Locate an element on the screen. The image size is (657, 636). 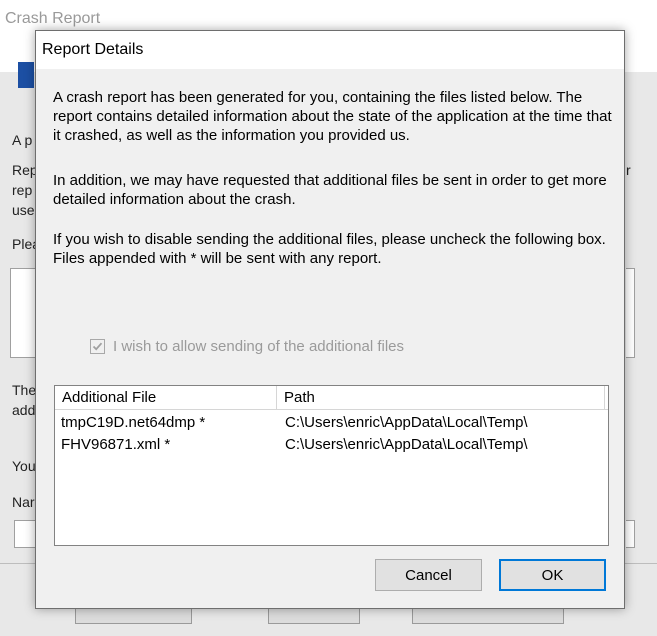
bg-label-4: use is located at coordinates (23, 210).